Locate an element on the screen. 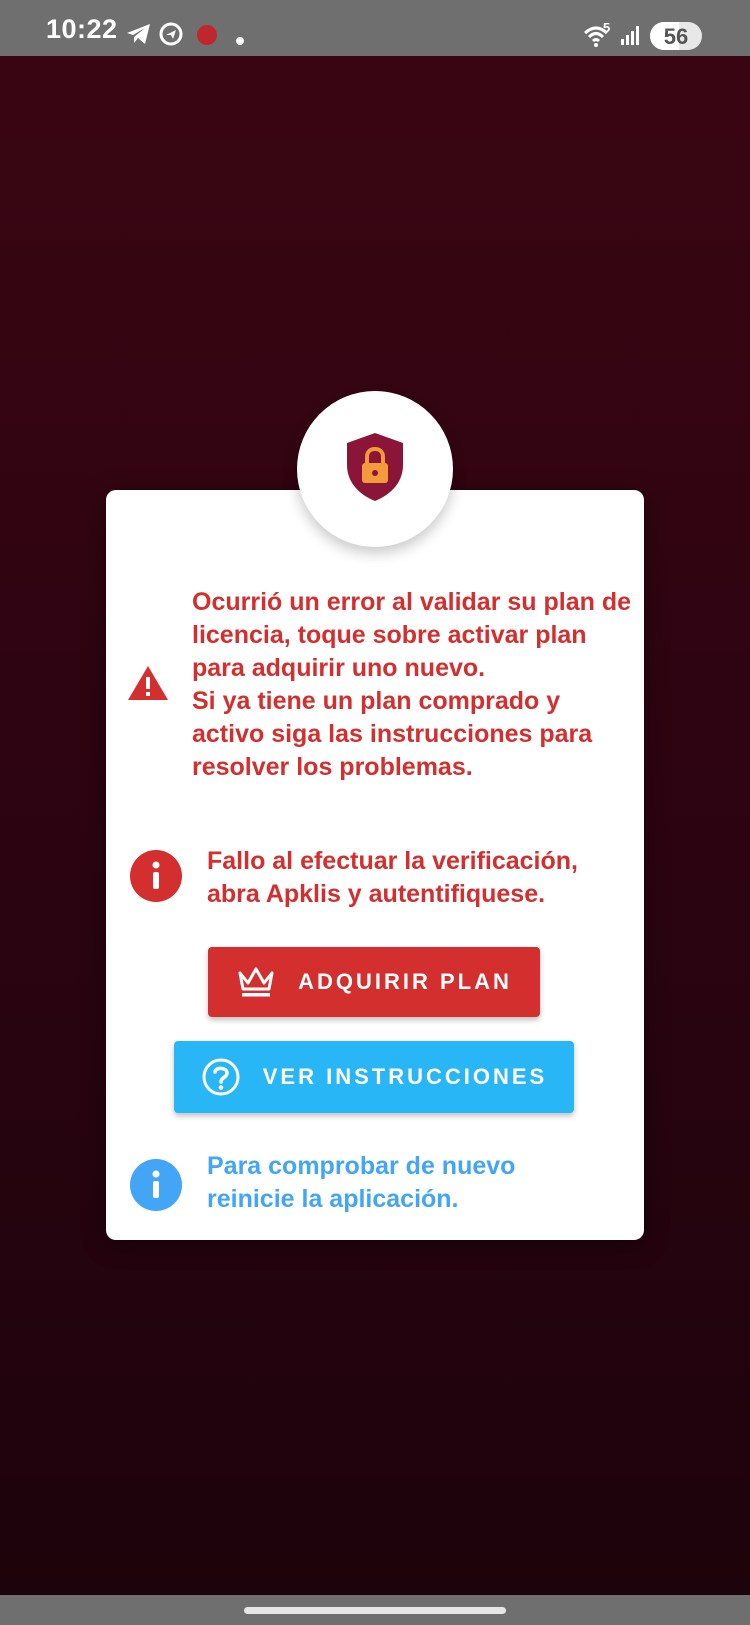 This screenshot has height=1625, width=750. crown-icon is located at coordinates (256, 982).